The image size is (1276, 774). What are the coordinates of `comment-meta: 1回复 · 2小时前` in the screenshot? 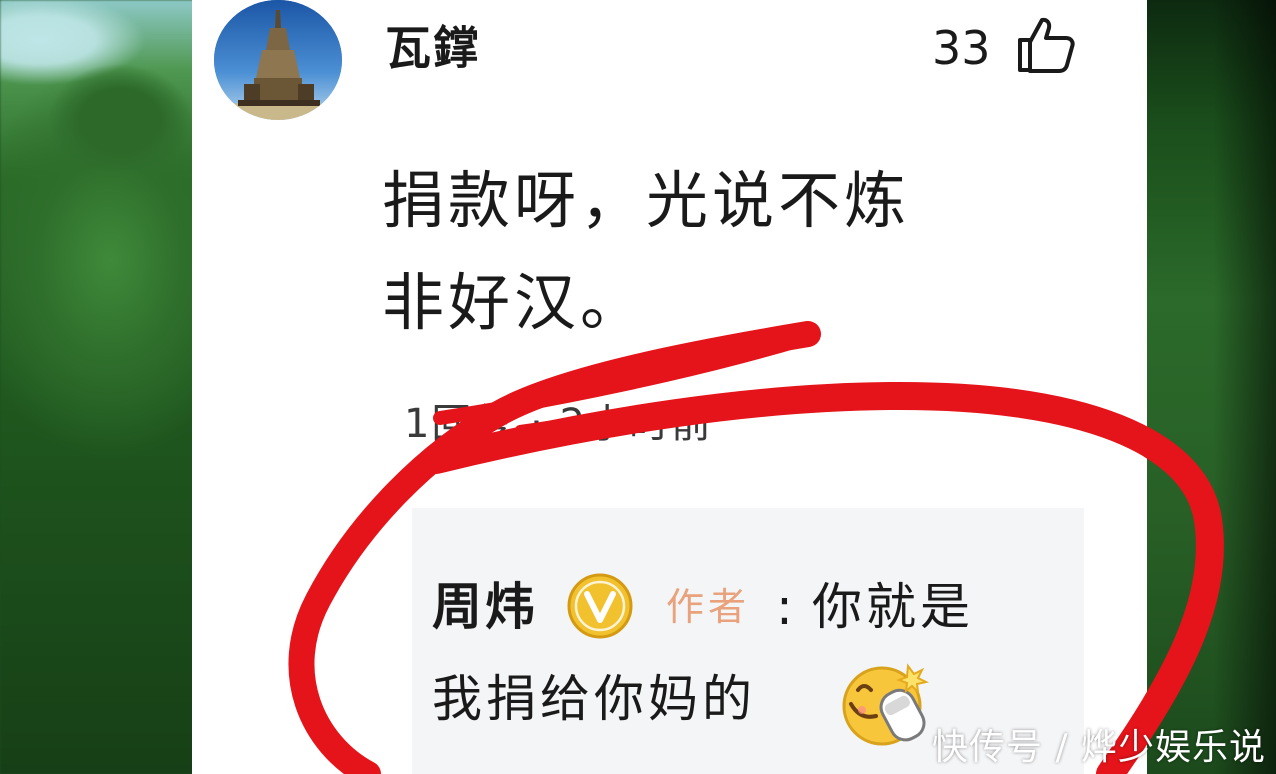 It's located at (558, 424).